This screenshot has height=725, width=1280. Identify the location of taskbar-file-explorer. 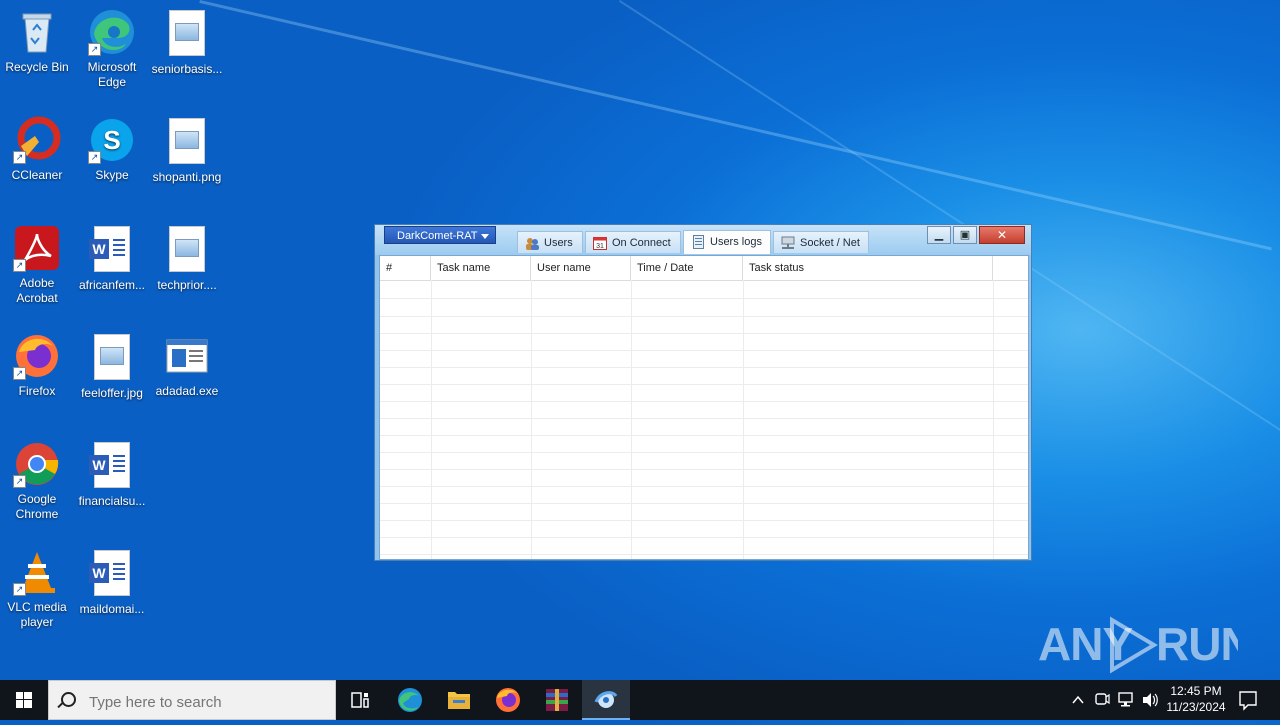
(459, 700).